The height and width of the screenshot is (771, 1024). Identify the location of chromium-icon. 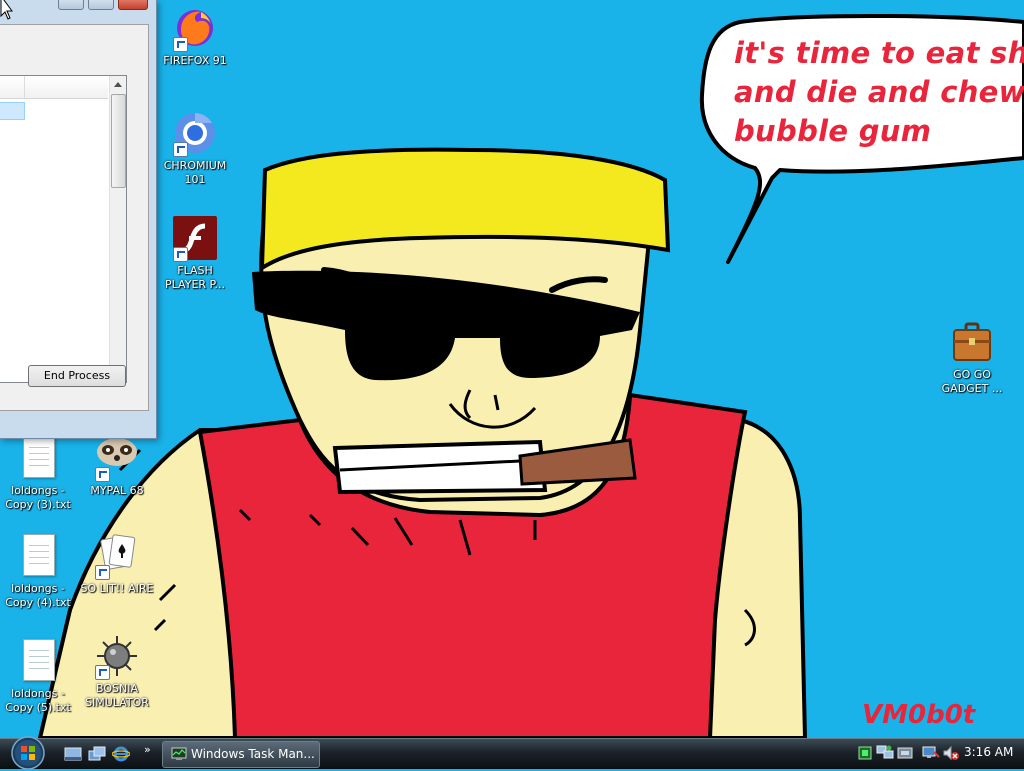
(195, 133).